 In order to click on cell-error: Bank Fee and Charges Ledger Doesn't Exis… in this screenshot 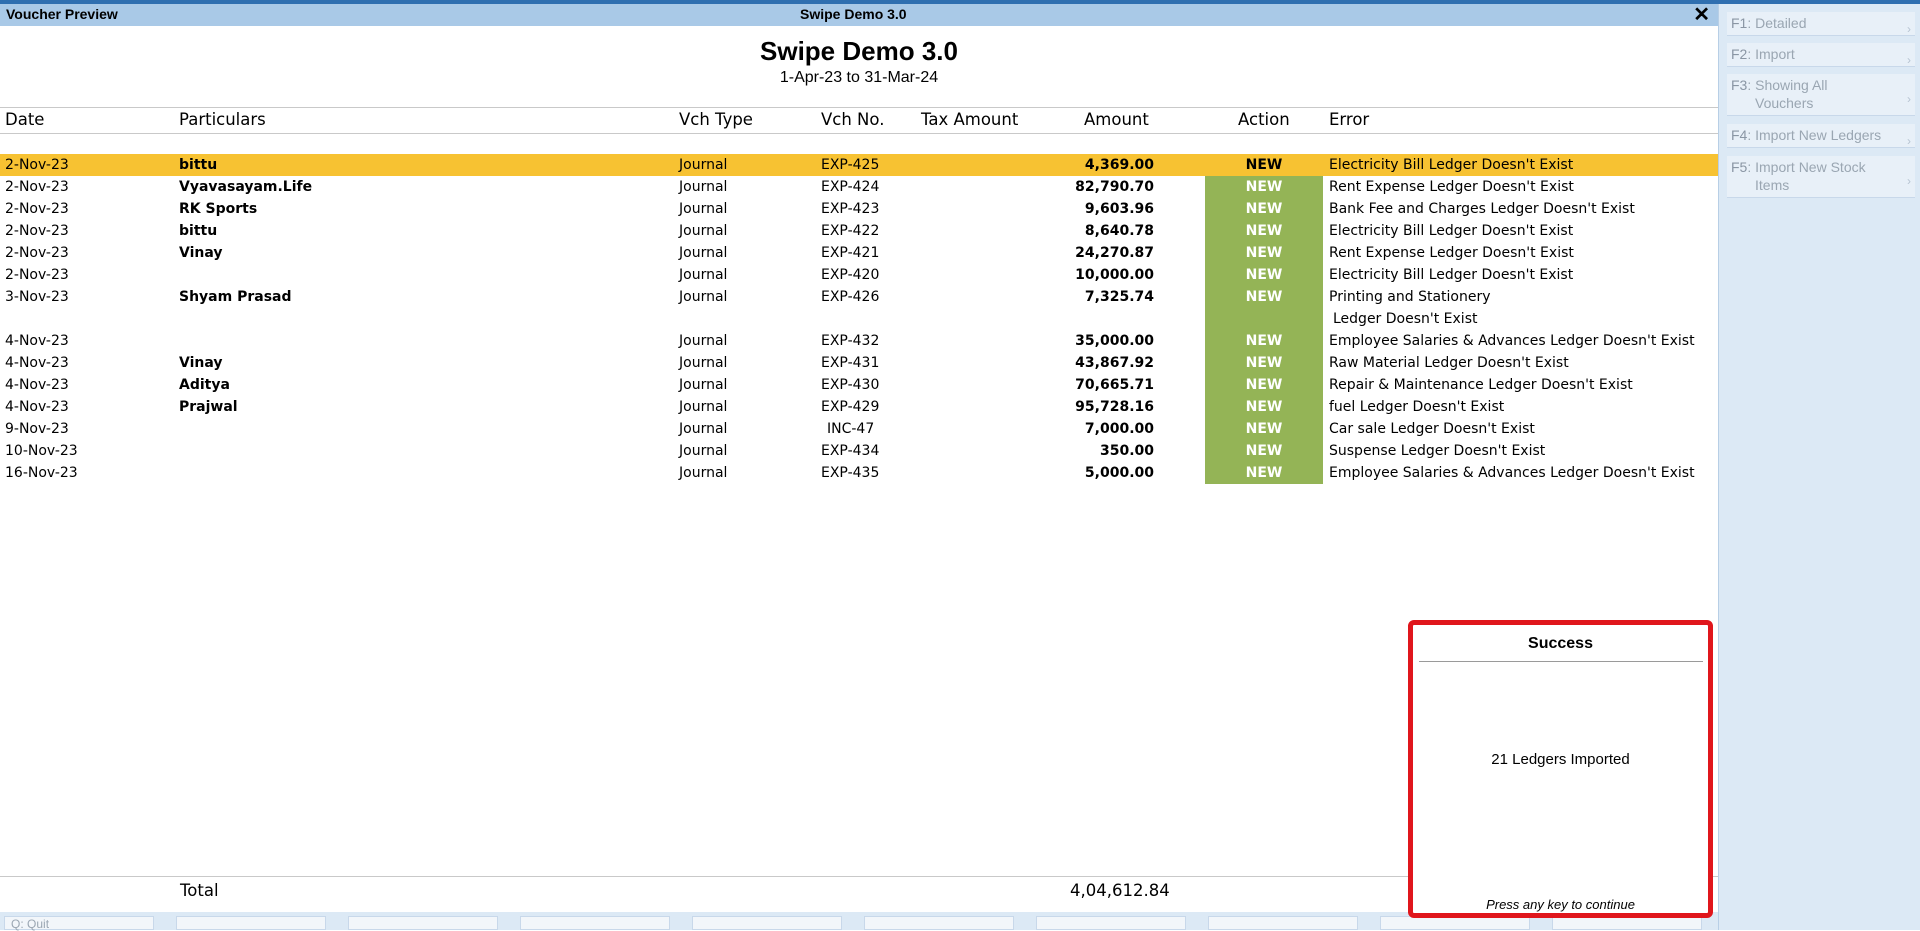, I will do `click(1482, 209)`.